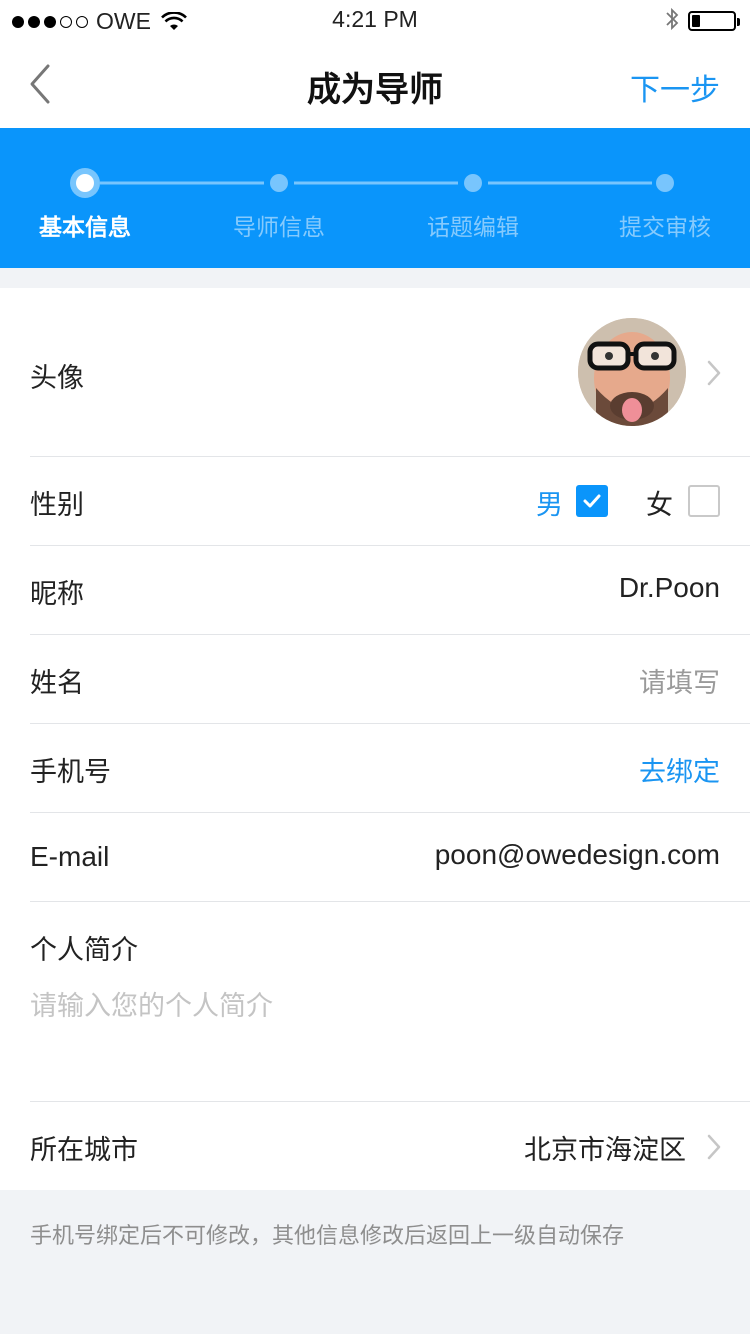 Image resolution: width=750 pixels, height=1334 pixels. What do you see at coordinates (375, 1262) in the screenshot?
I see `footer-area: 手机号绑定后不可修改，其他信息修改后返回上一级自动保存` at bounding box center [375, 1262].